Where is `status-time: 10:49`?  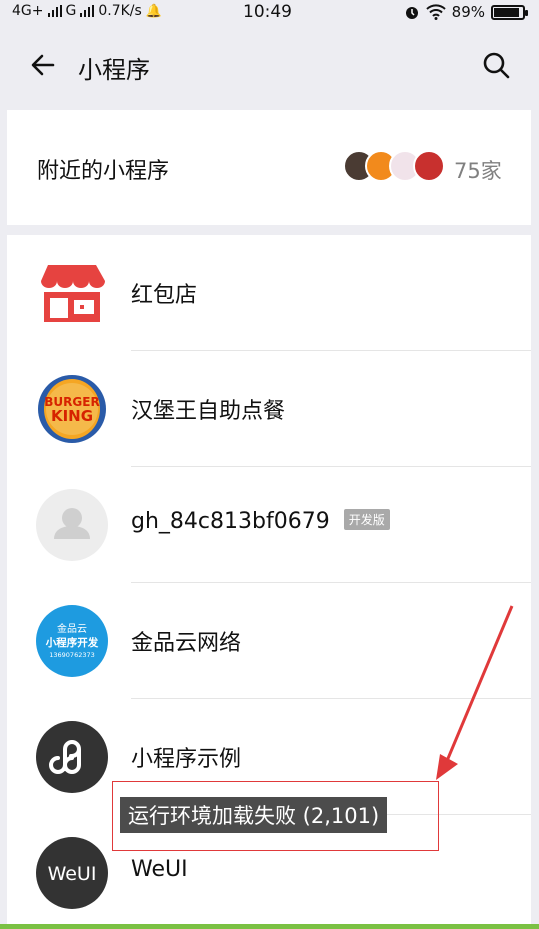 status-time: 10:49 is located at coordinates (267, 12).